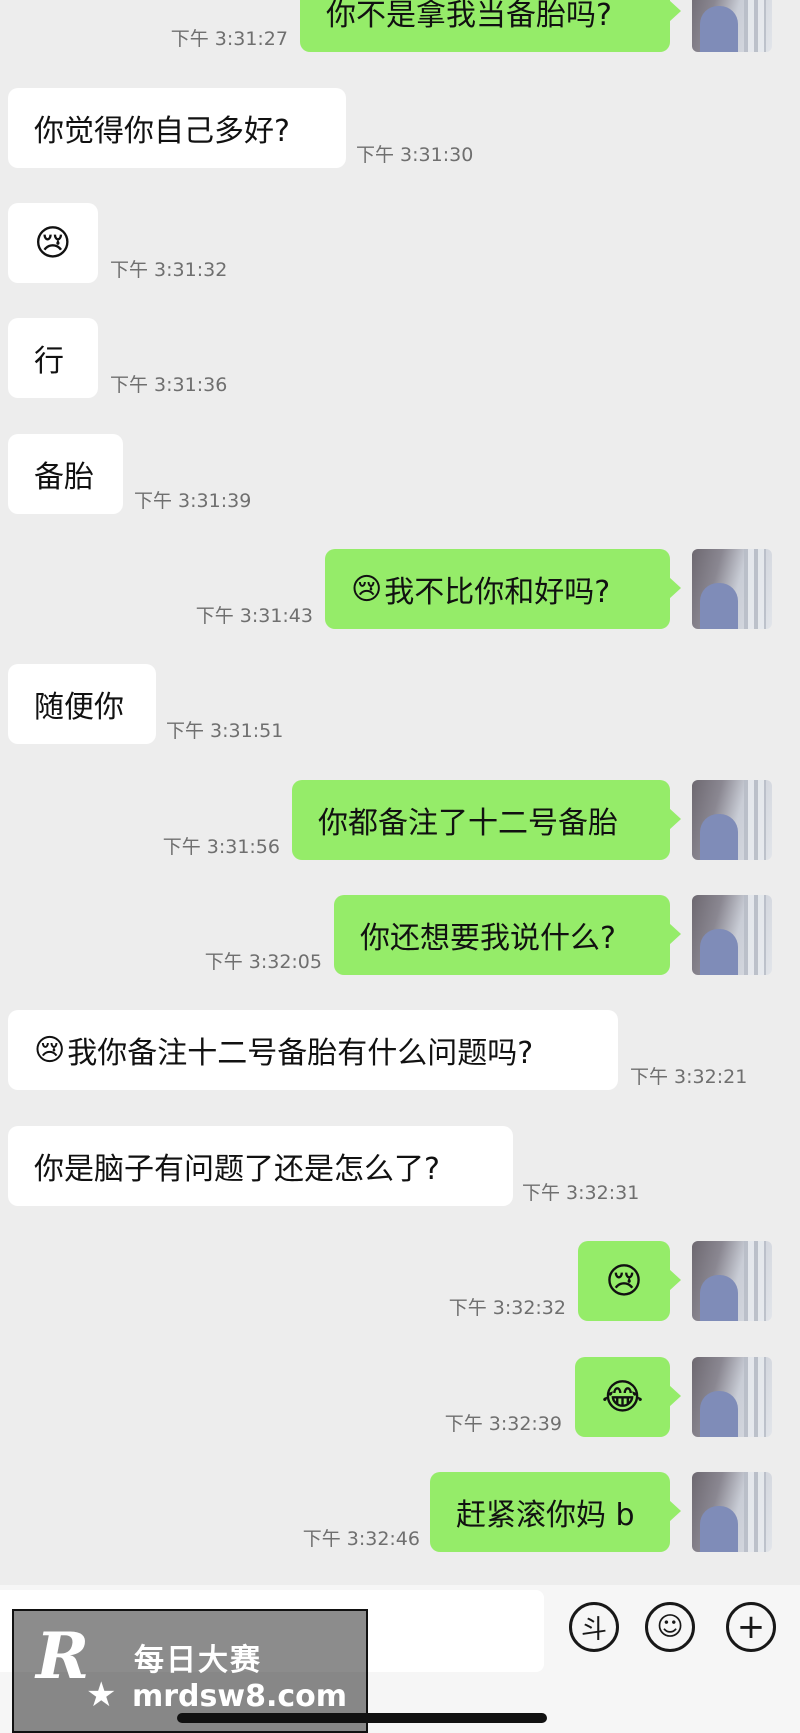  I want to click on timestamp: 下午 3:31:43, so click(254, 616).